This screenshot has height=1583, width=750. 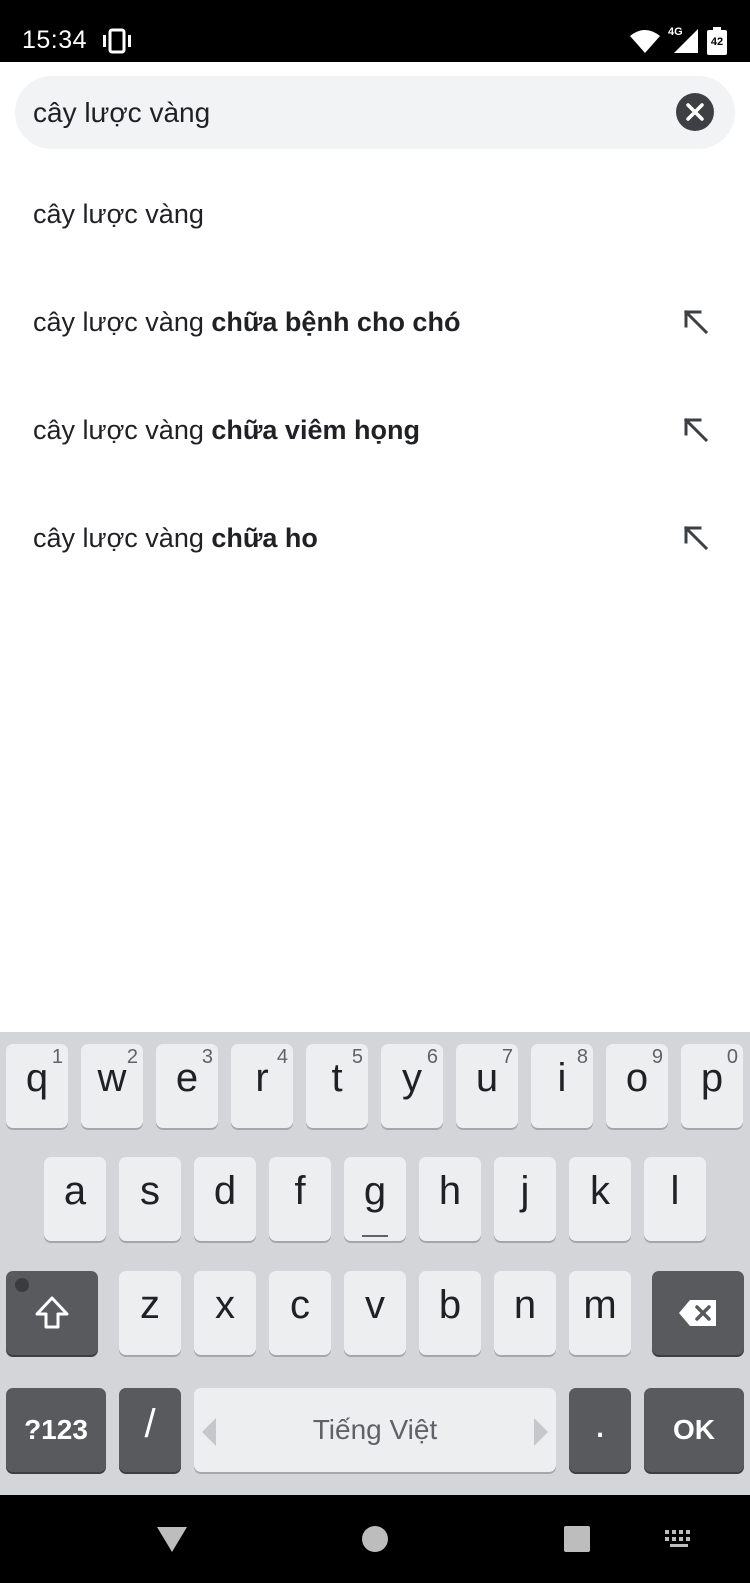 What do you see at coordinates (450, 1199) in the screenshot?
I see `key-h: h` at bounding box center [450, 1199].